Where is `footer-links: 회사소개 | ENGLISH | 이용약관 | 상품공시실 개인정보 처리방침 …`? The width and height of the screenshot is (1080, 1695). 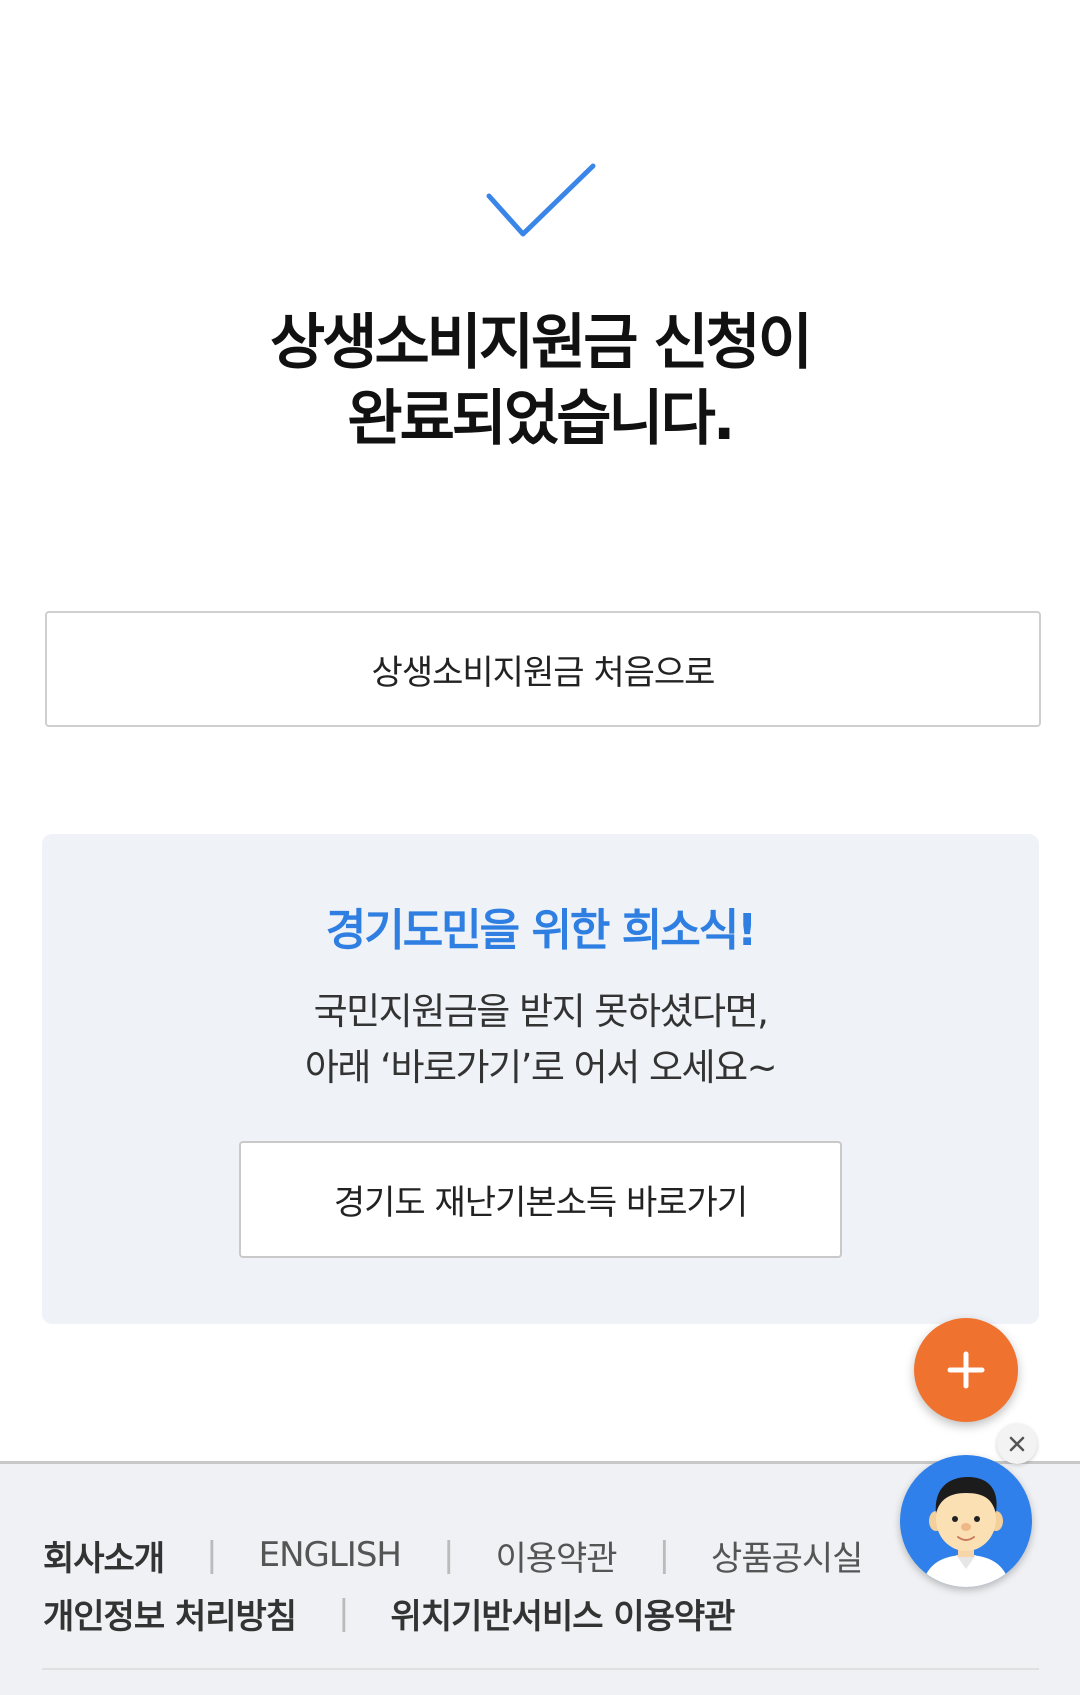
footer-links: 회사소개 | ENGLISH | 이용약관 | 상품공시실 개인정보 처리방침 … is located at coordinates (453, 1584).